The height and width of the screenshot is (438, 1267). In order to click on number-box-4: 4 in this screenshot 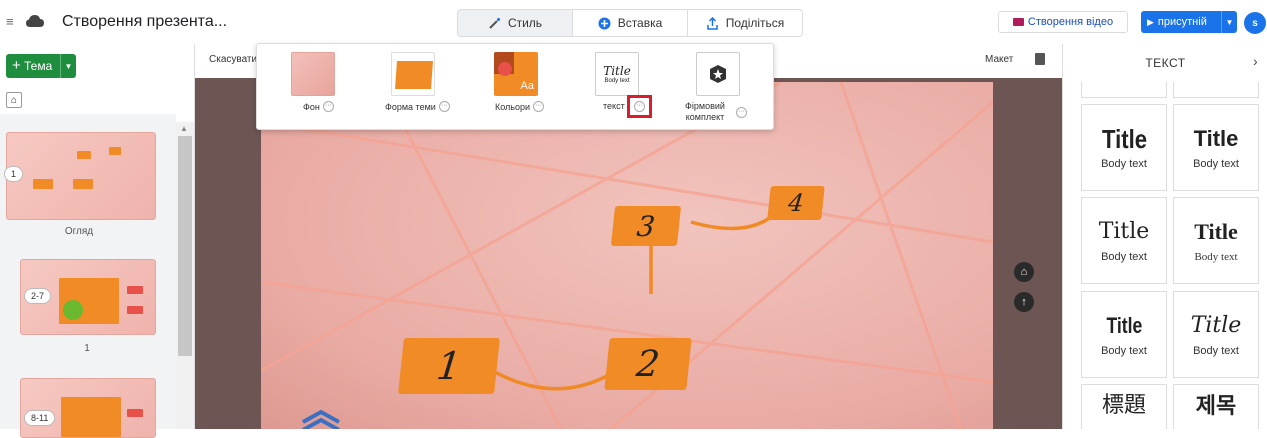, I will do `click(796, 203)`.